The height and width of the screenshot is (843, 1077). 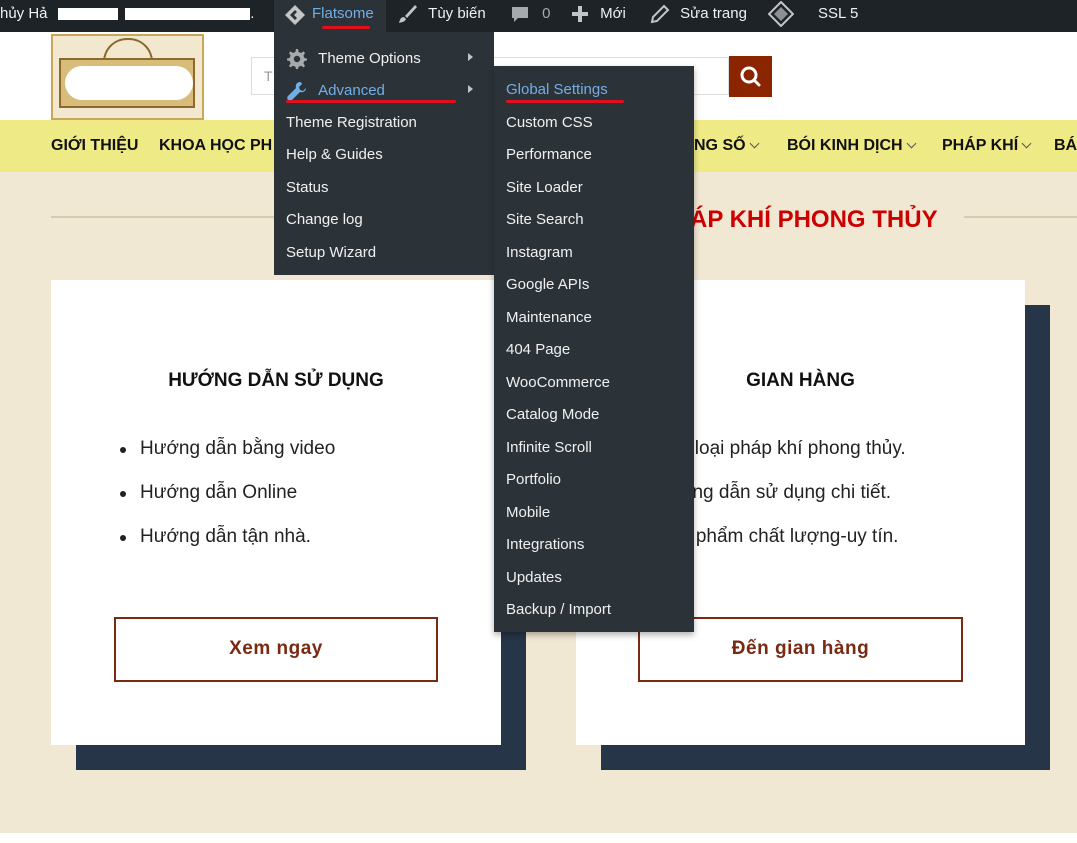 What do you see at coordinates (215, 146) in the screenshot?
I see `nav-item-khoa-hoc: KHOA HỌC PH` at bounding box center [215, 146].